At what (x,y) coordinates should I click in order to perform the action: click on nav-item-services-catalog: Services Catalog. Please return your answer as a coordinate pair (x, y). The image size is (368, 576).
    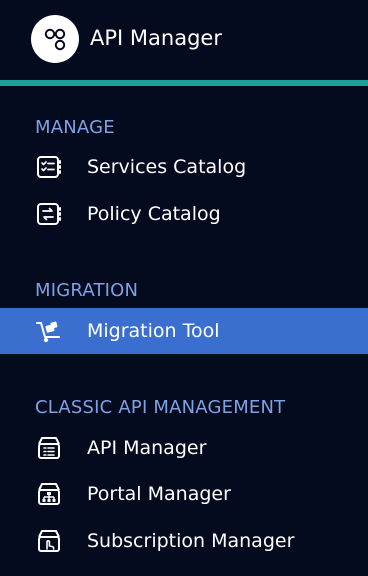
    Looking at the image, I should click on (184, 167).